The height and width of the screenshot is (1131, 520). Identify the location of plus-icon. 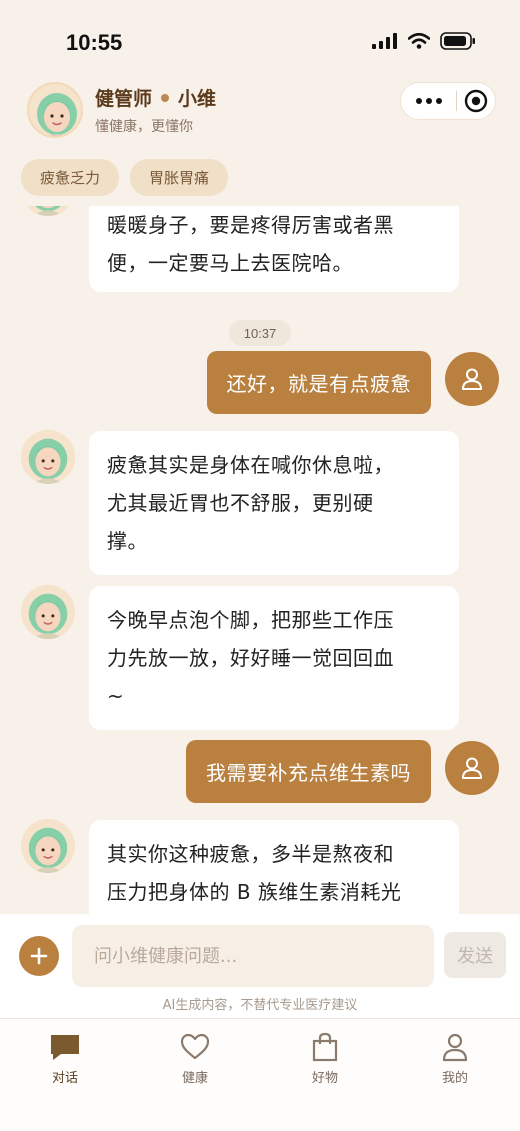
(39, 956).